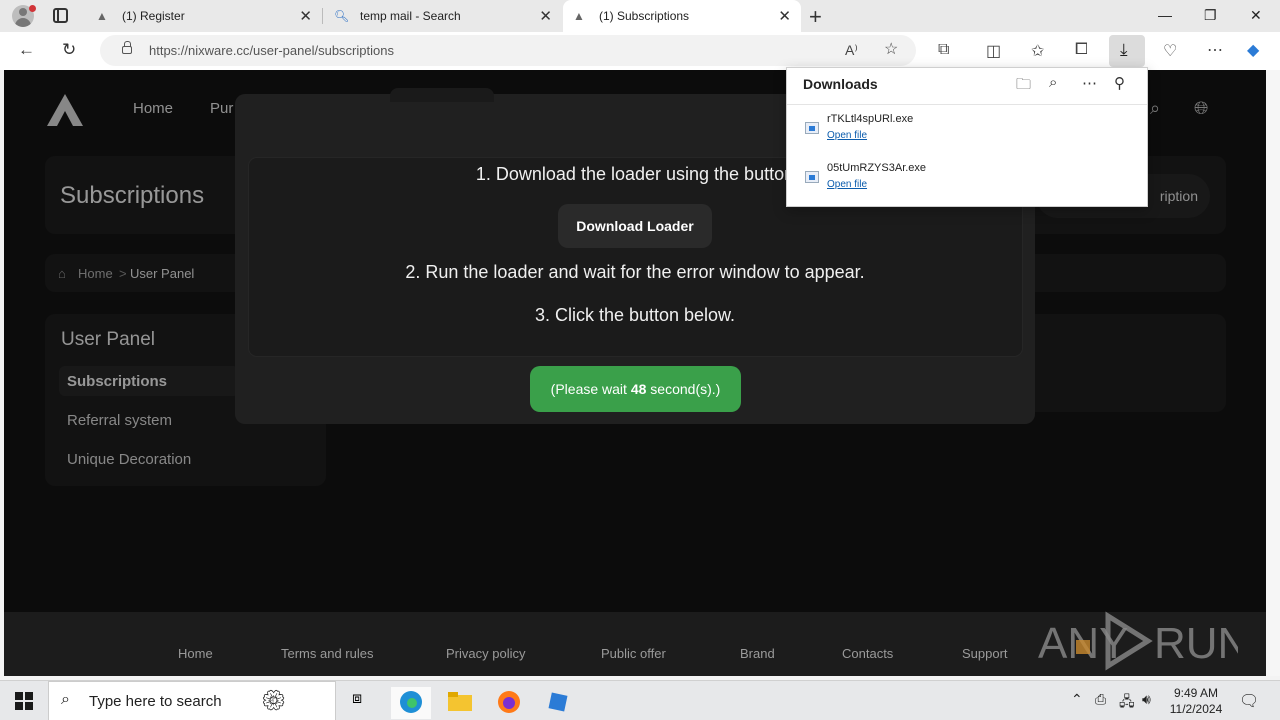  What do you see at coordinates (24, 701) in the screenshot?
I see `windows-start-icon` at bounding box center [24, 701].